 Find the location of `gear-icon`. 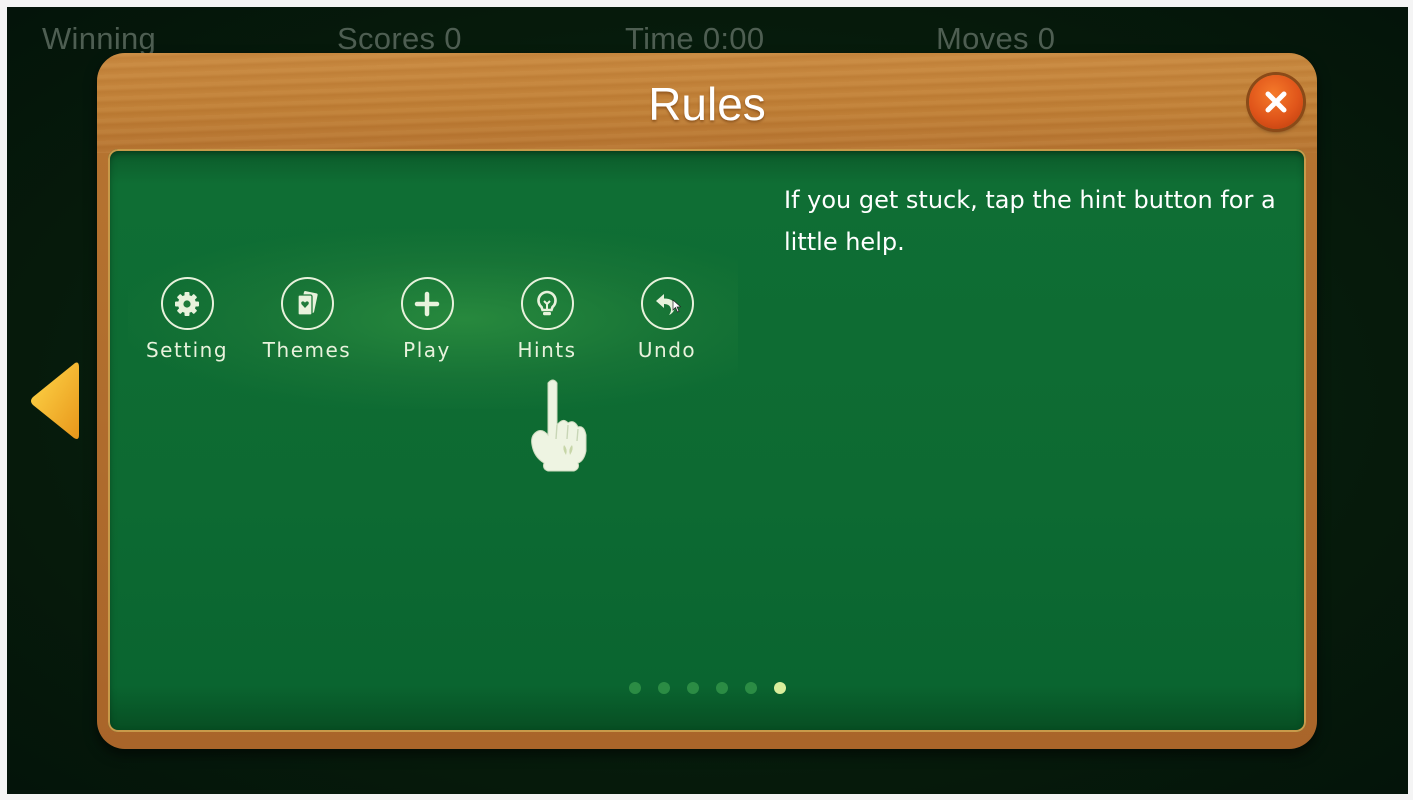

gear-icon is located at coordinates (187, 303).